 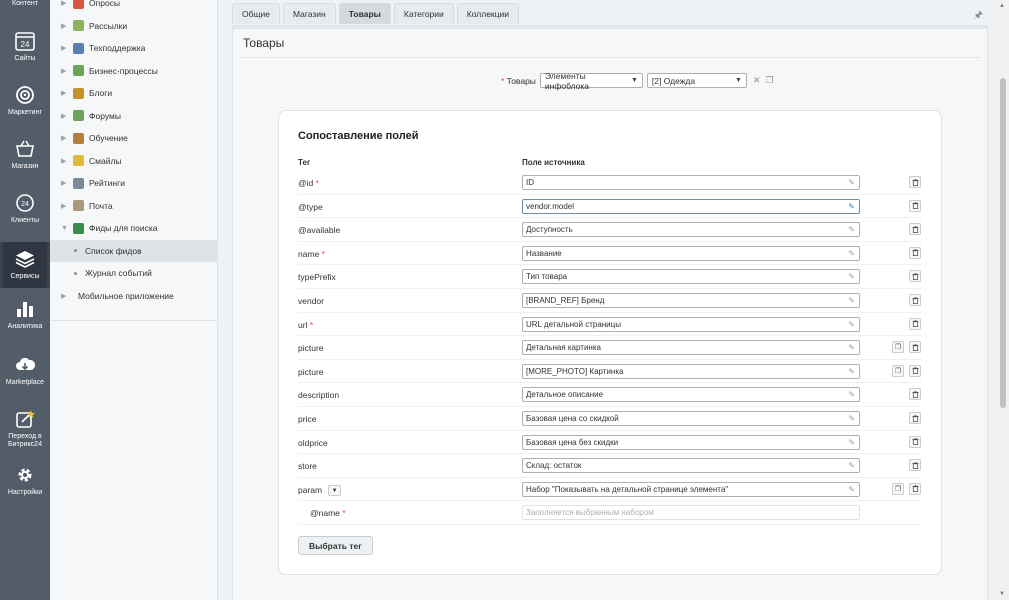 I want to click on close-icon: ✕, so click(x=757, y=80).